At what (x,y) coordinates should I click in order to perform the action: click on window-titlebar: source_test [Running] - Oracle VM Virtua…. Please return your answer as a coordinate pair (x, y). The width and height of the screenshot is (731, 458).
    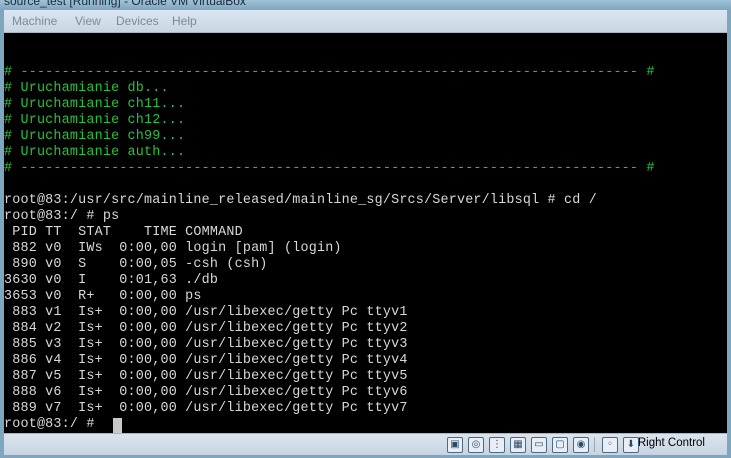
    Looking at the image, I should click on (365, 5).